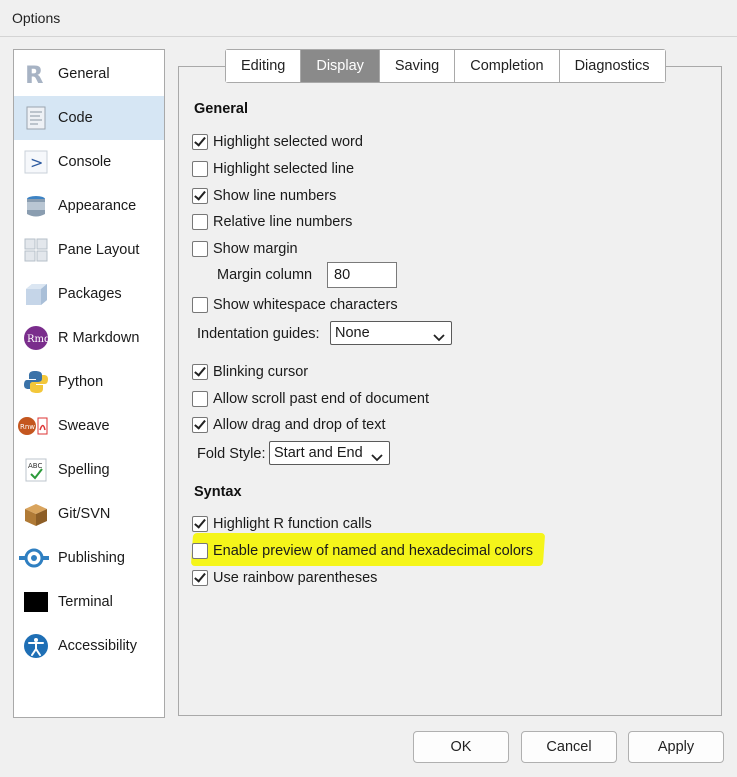 This screenshot has width=737, height=777. I want to click on show-line-numbers-option: Show line numbers, so click(264, 196).